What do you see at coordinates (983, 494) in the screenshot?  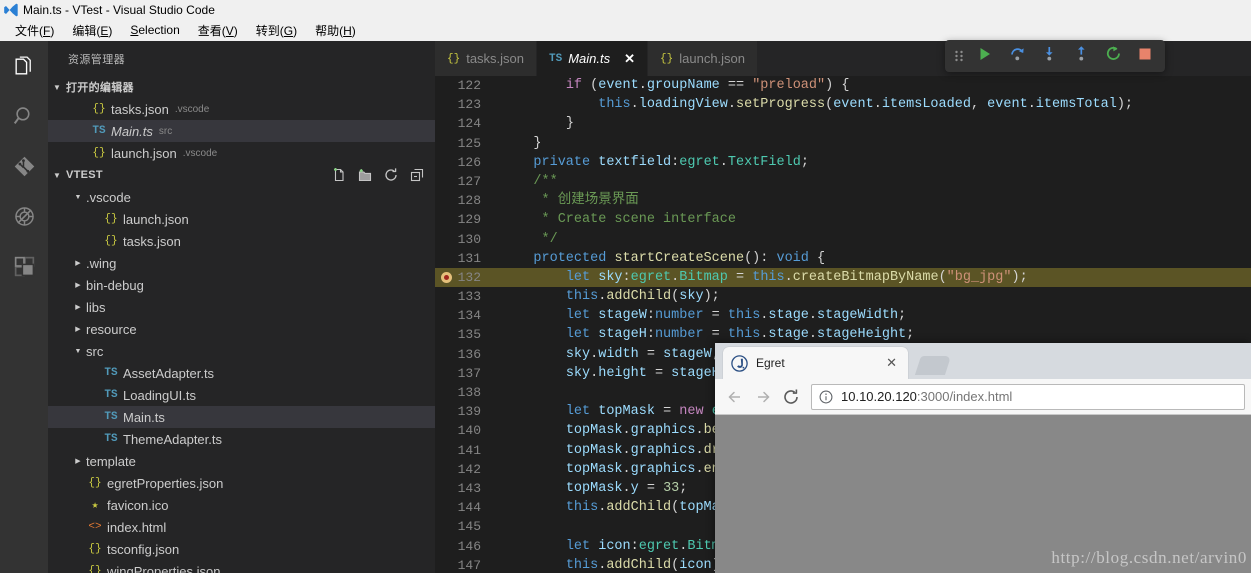 I see `browser-viewport: http://blog.csdn.net/arvin0` at bounding box center [983, 494].